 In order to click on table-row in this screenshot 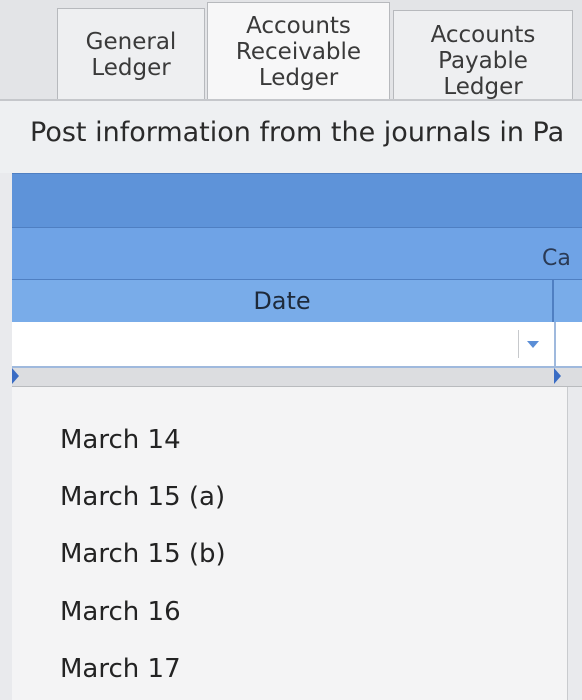, I will do `click(297, 345)`.